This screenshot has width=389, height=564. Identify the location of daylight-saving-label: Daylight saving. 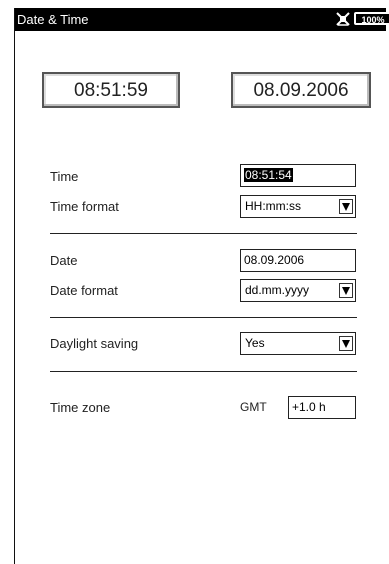
(94, 343).